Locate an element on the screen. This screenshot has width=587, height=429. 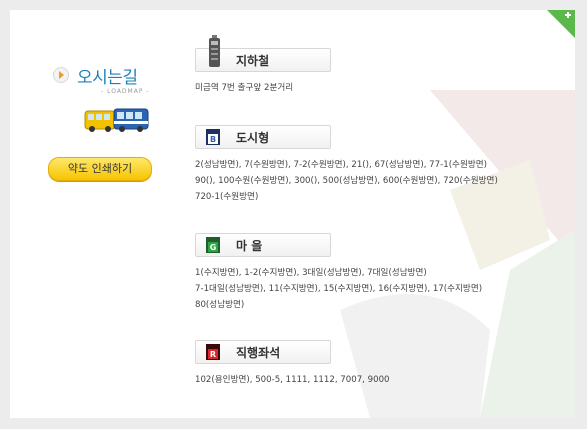
section-header-express-bus: R 직행좌석 is located at coordinates (263, 352).